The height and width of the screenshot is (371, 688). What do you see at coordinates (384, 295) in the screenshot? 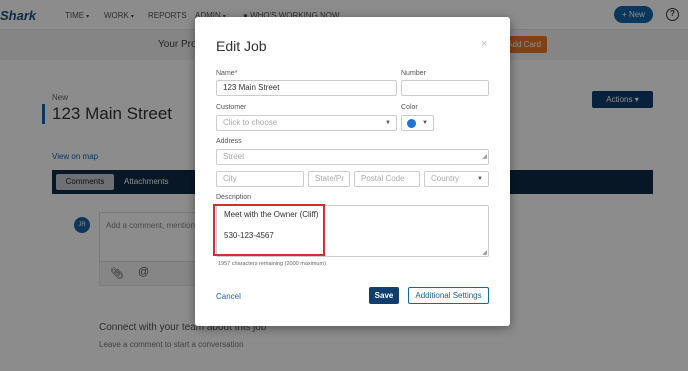
I see `save-button: Save` at bounding box center [384, 295].